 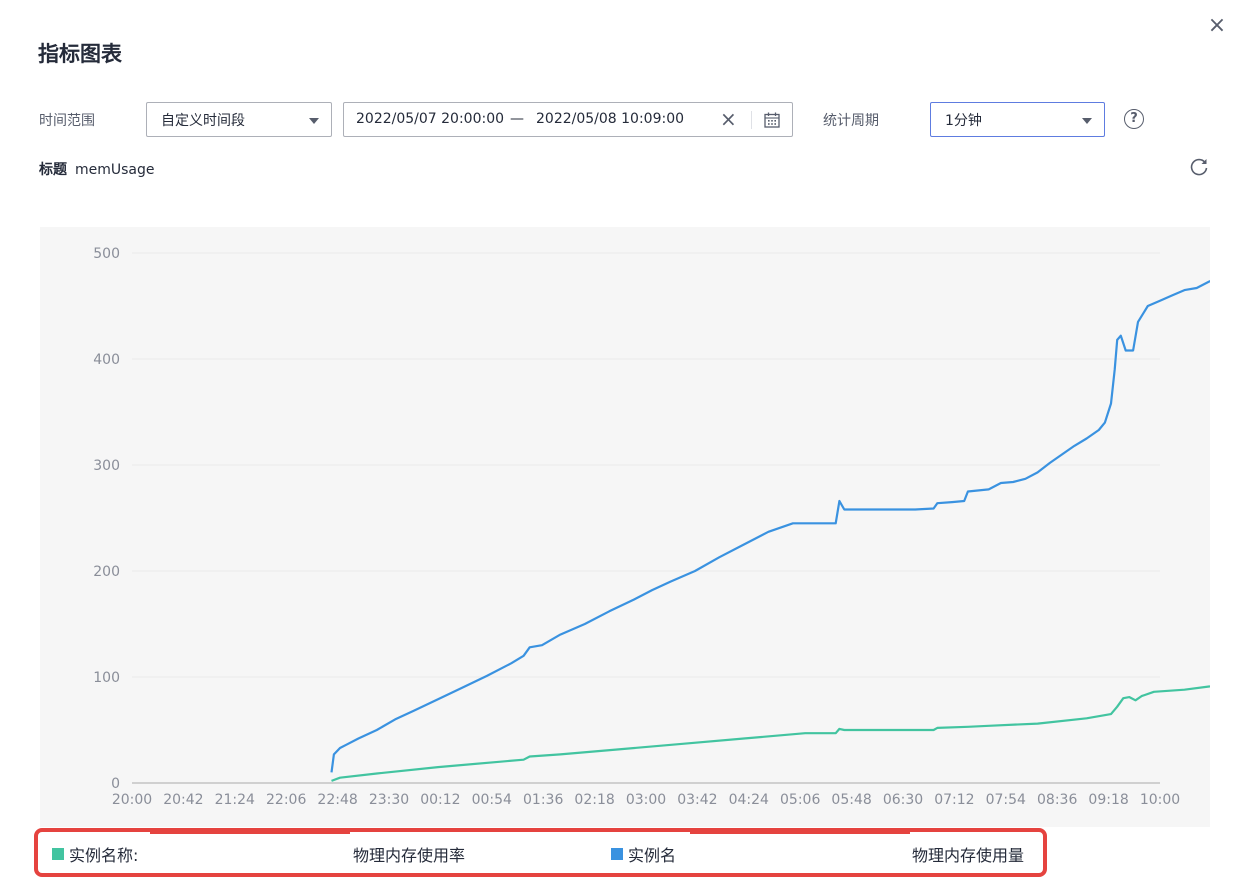 I want to click on x-tick-label: 04:24, so click(x=749, y=800).